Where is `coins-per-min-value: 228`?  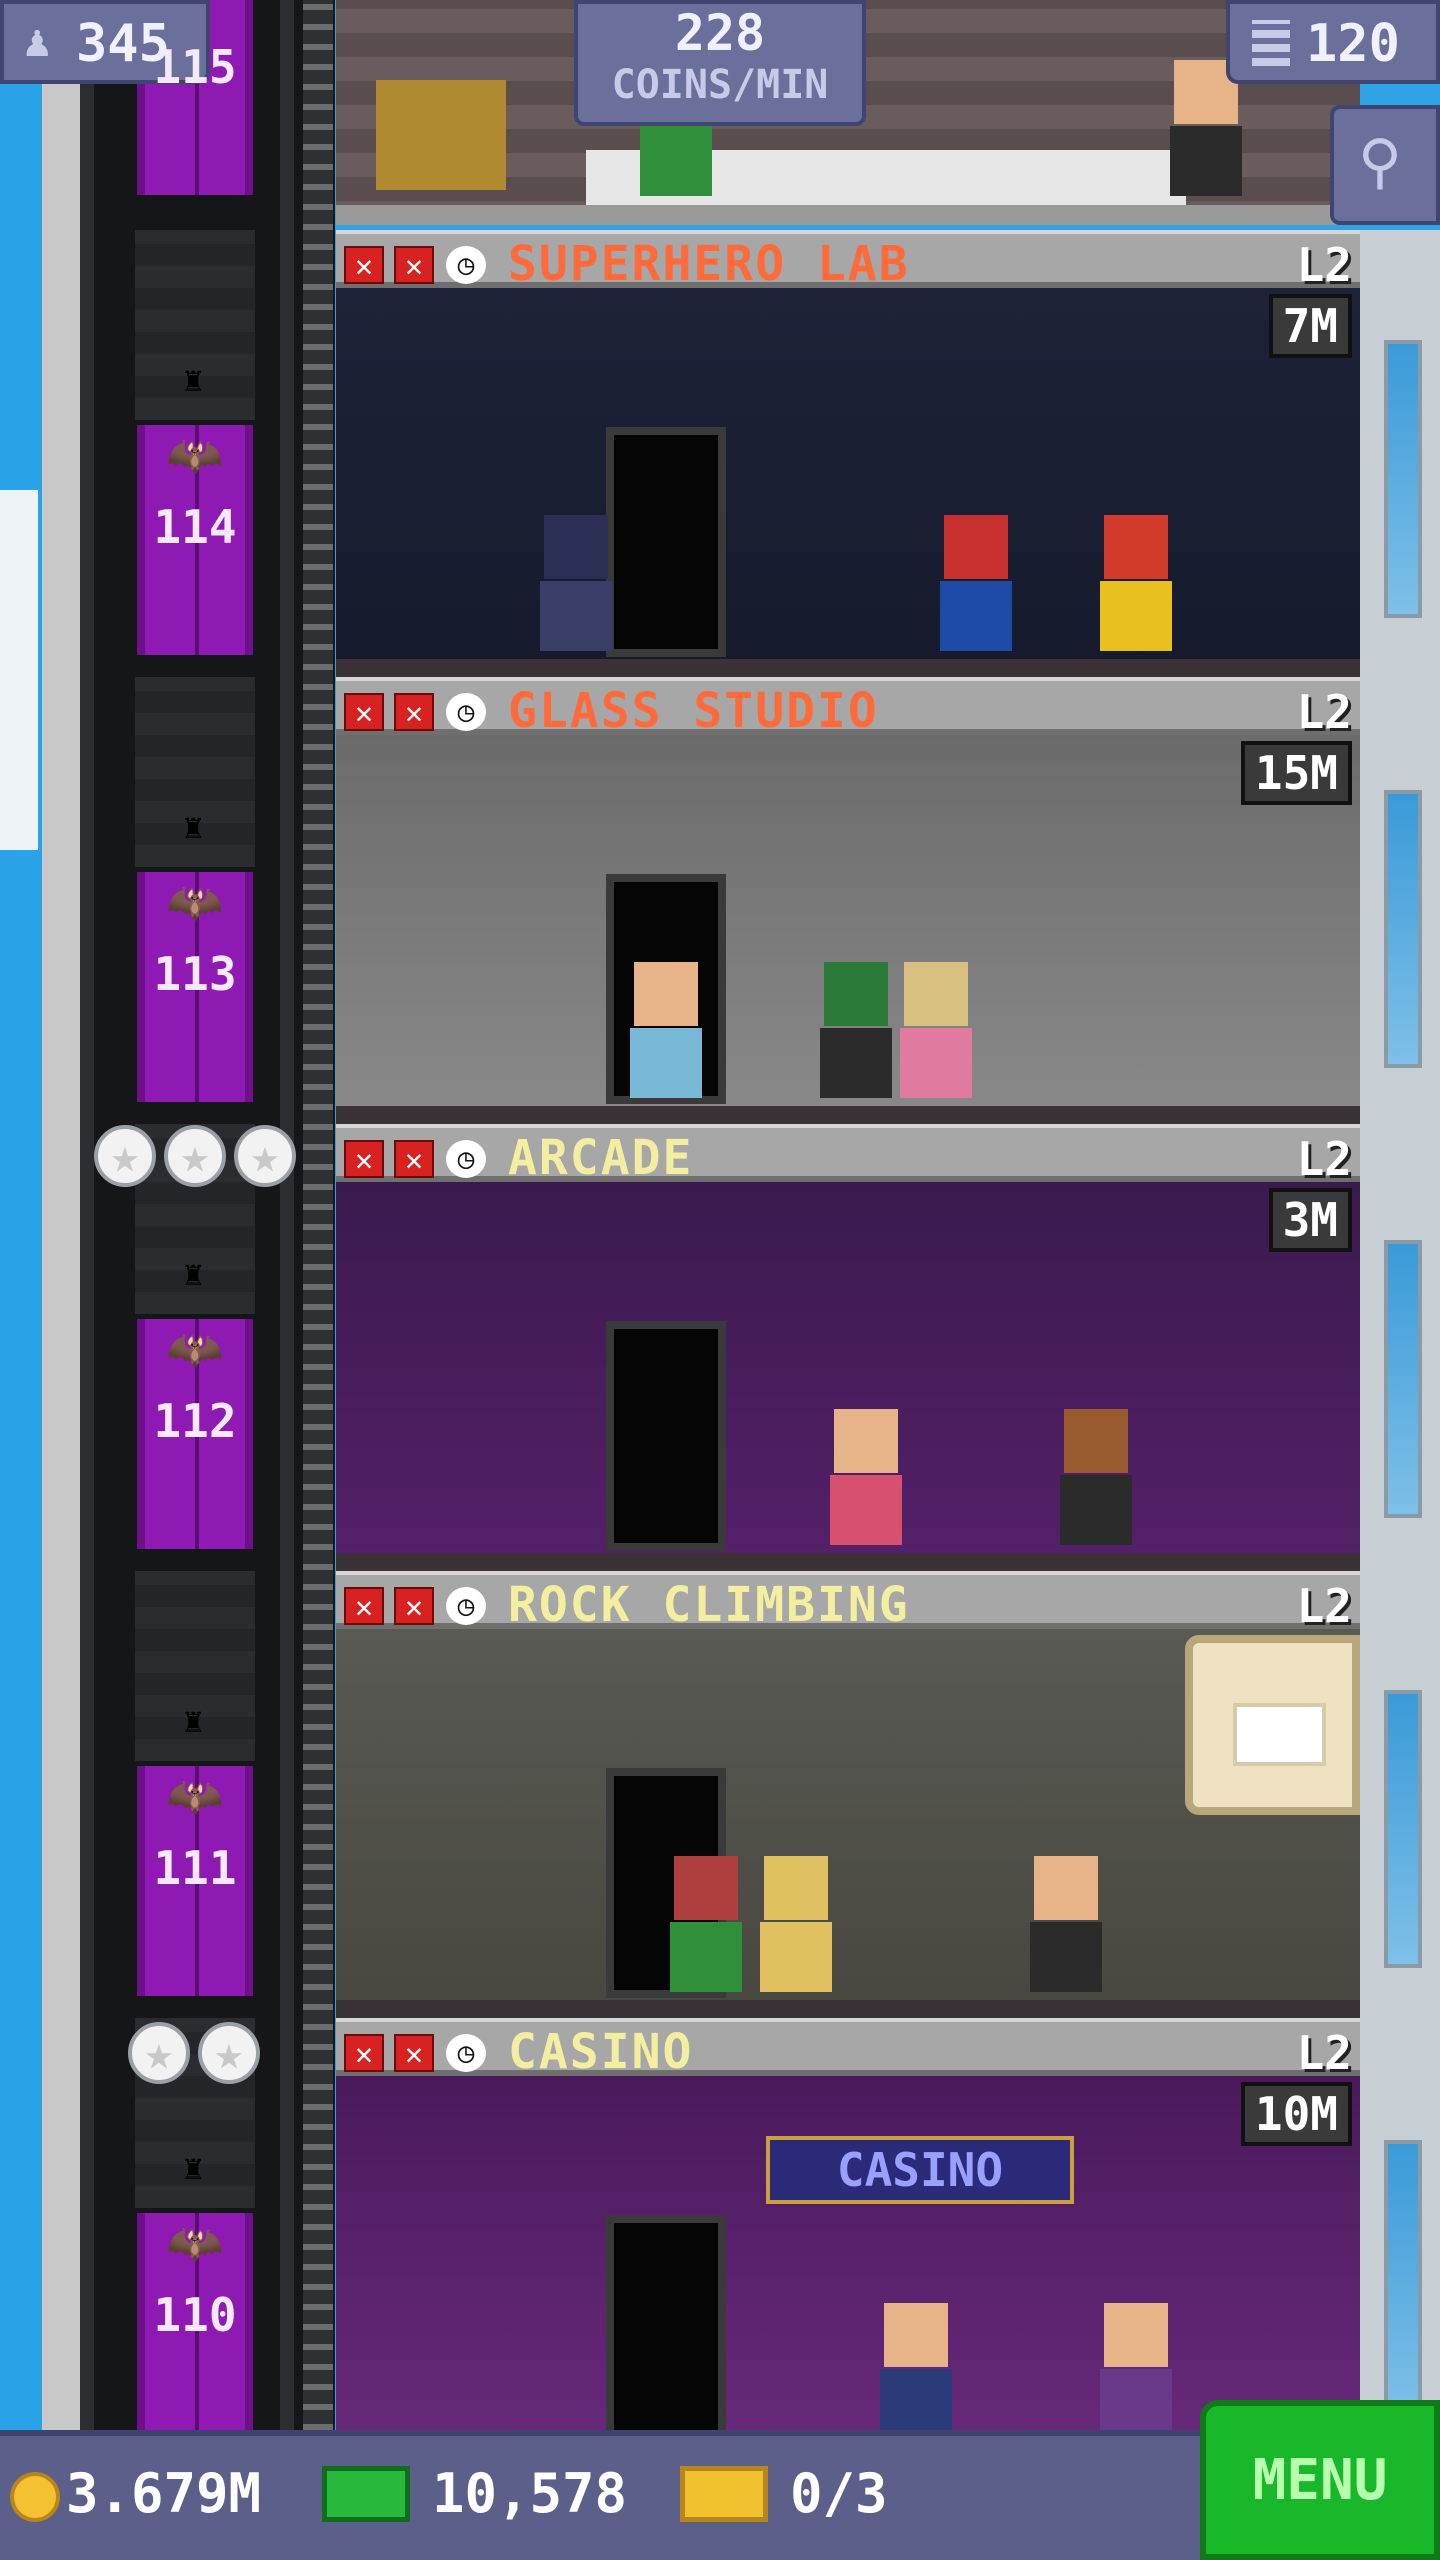
coins-per-min-value: 228 is located at coordinates (720, 33).